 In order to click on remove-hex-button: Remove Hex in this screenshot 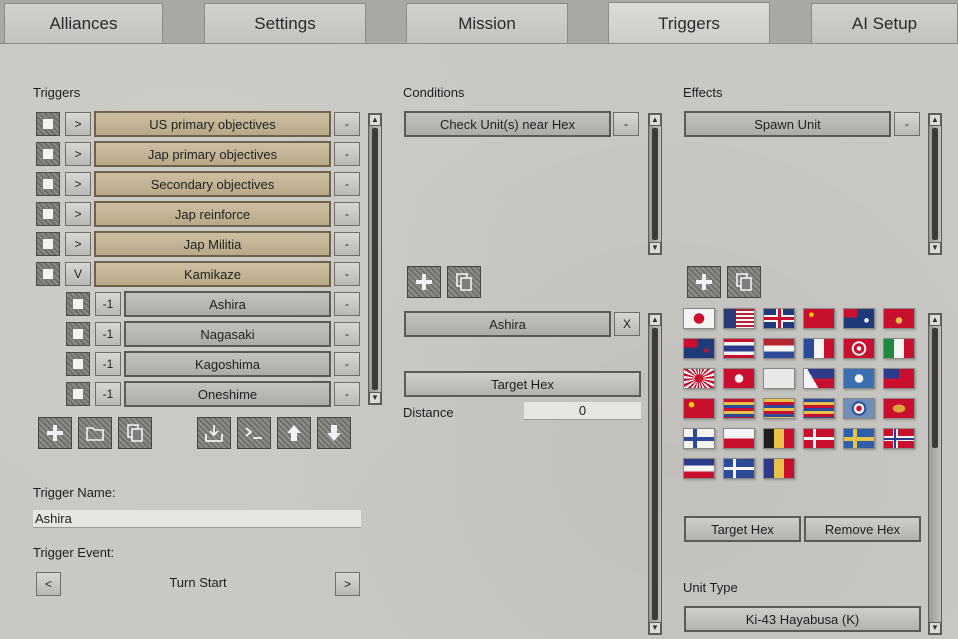, I will do `click(862, 529)`.